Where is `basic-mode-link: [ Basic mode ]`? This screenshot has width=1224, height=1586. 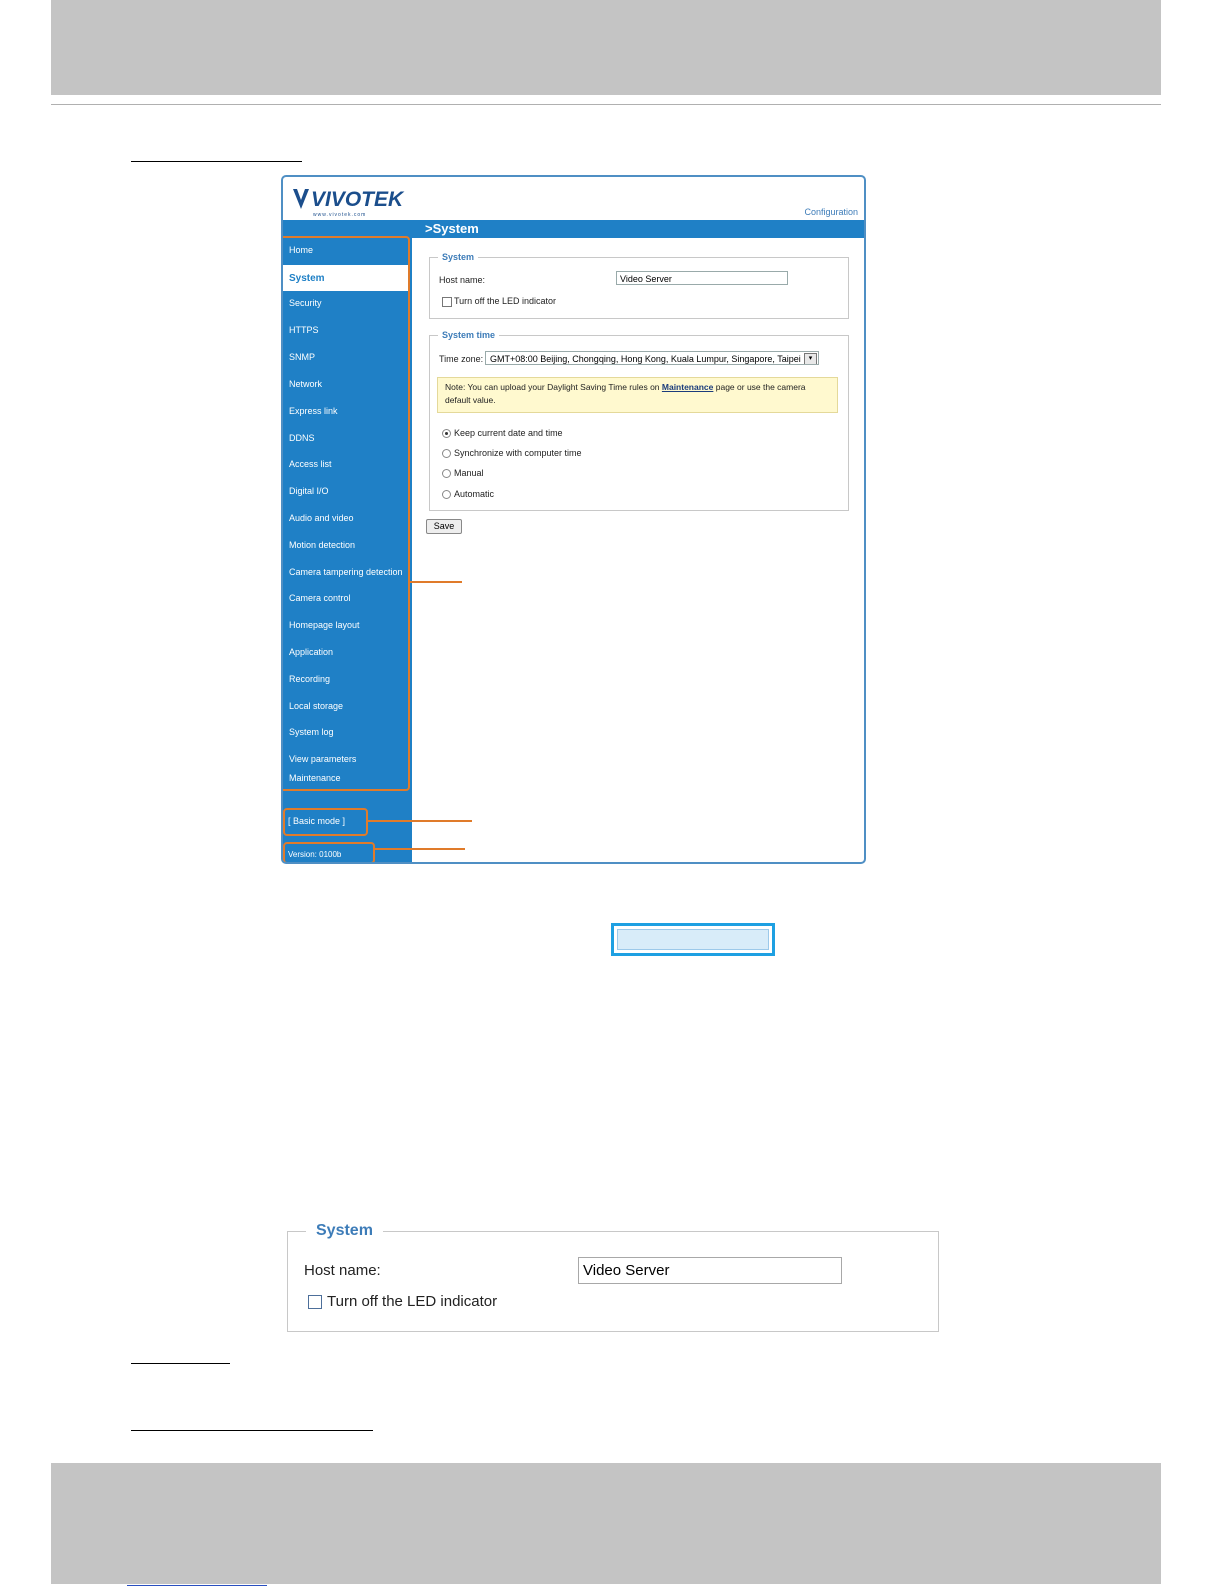
basic-mode-link: [ Basic mode ] is located at coordinates (316, 821).